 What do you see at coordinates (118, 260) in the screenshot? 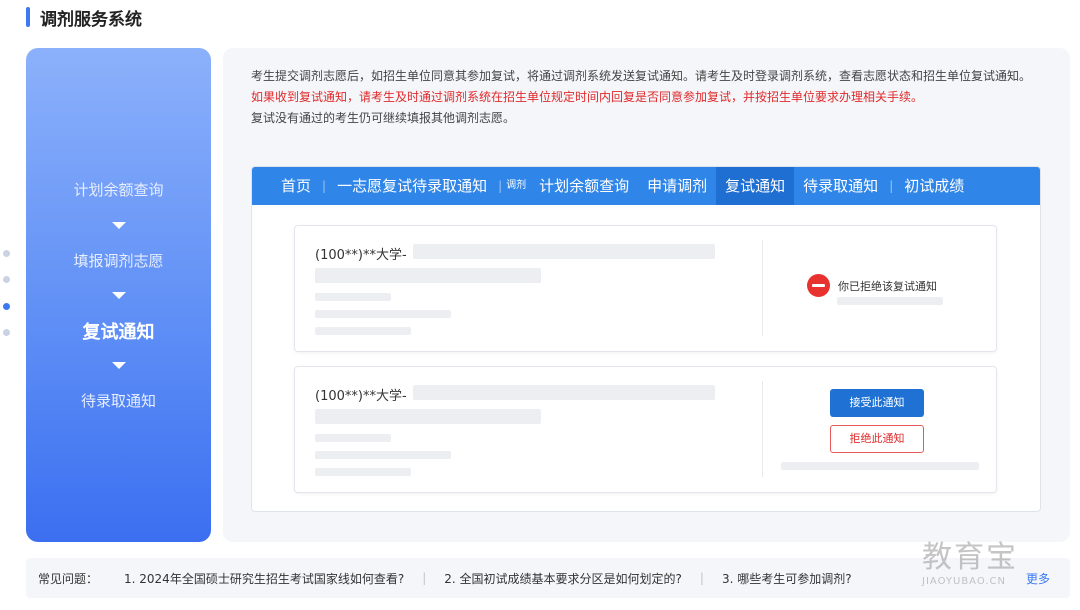
I see `step-fill-preference: 填报调剂志愿` at bounding box center [118, 260].